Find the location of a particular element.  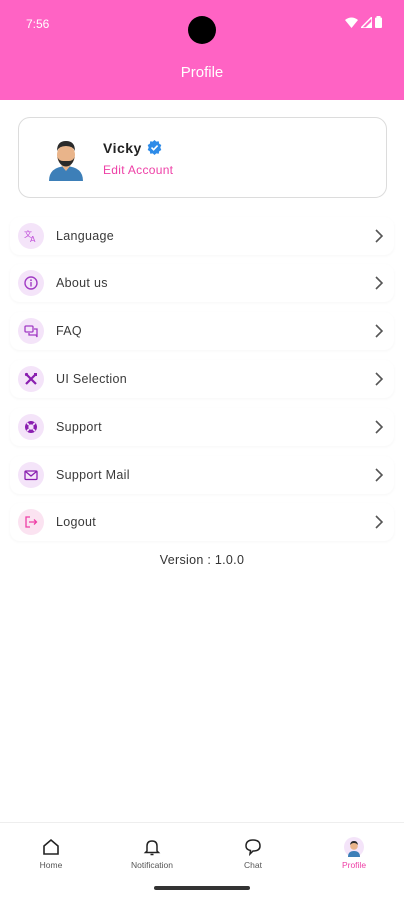

nav-chat: Chat is located at coordinates (253, 853).